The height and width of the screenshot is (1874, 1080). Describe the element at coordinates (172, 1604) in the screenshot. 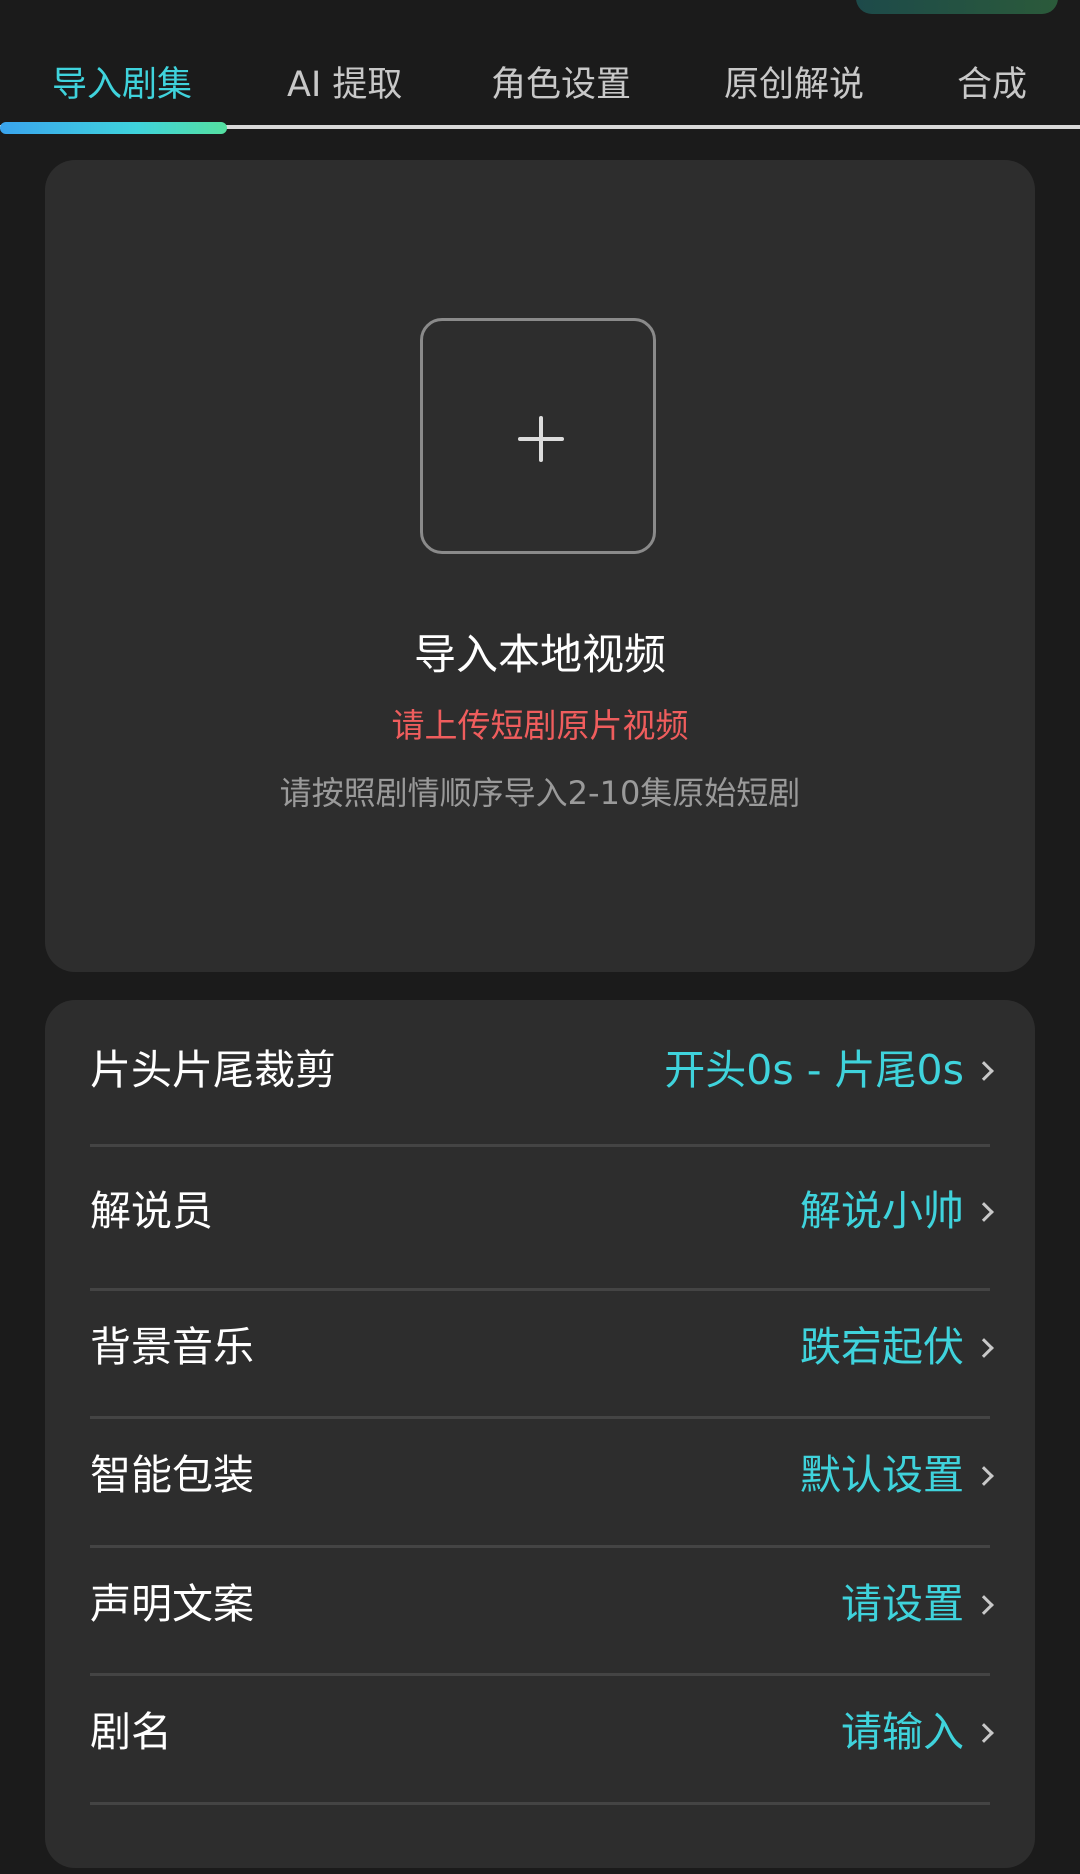

I see `setting-label: 声明文案` at that location.